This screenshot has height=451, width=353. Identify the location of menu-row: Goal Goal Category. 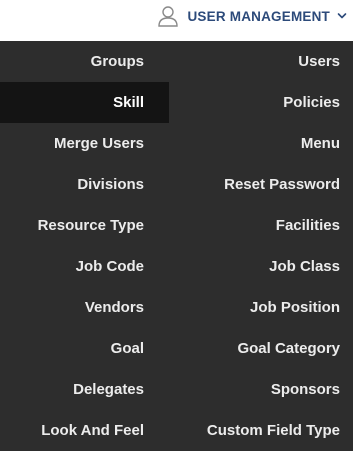
(176, 348).